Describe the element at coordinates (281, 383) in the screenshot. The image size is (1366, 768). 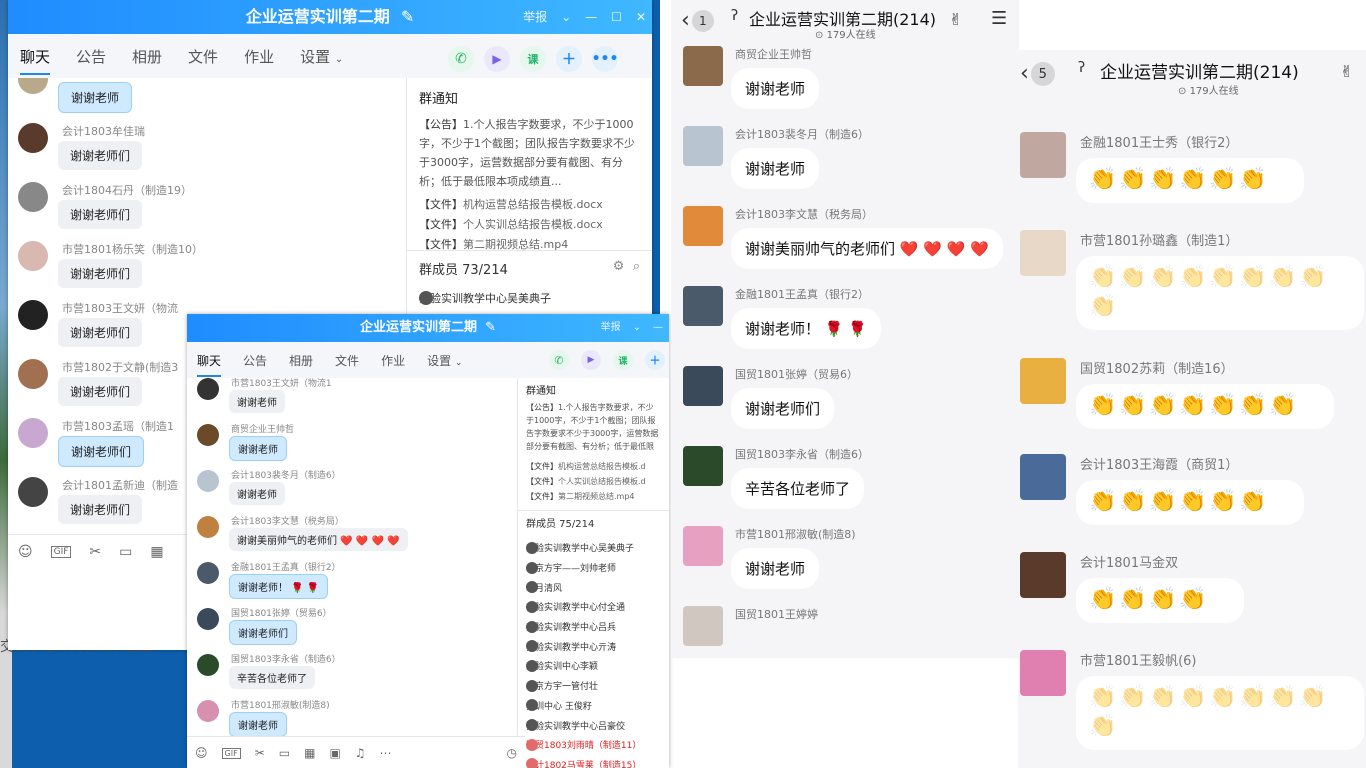
I see `sender-name: 市营1803王文妍（物流1` at that location.